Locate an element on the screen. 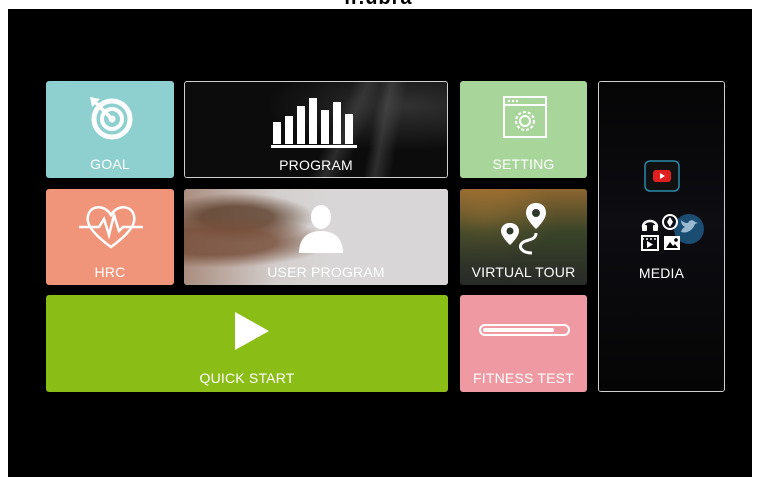 The height and width of the screenshot is (477, 757). goal-tile: GOAL is located at coordinates (110, 129).